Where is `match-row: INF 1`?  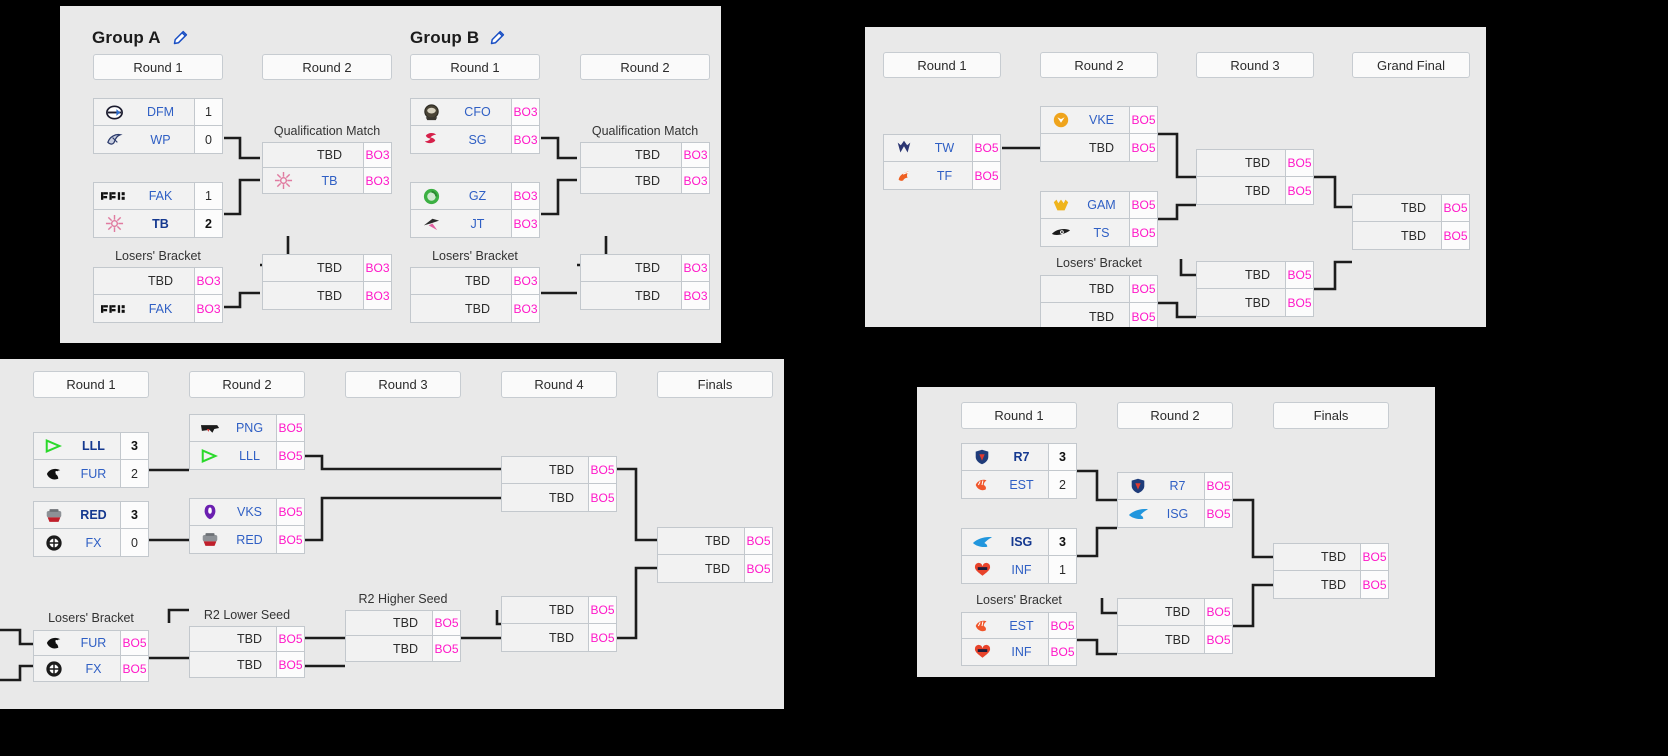
match-row: INF 1 is located at coordinates (1019, 570).